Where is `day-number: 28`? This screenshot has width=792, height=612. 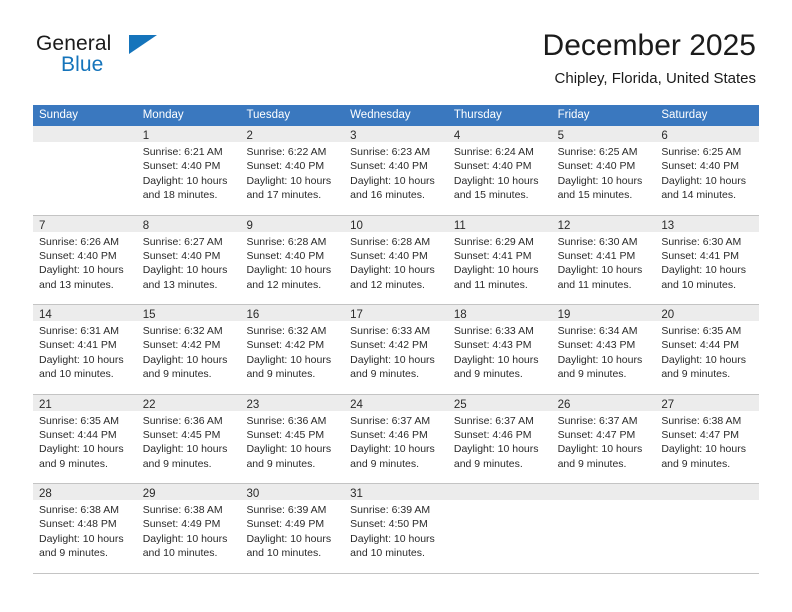
day-number: 28 is located at coordinates (45, 494).